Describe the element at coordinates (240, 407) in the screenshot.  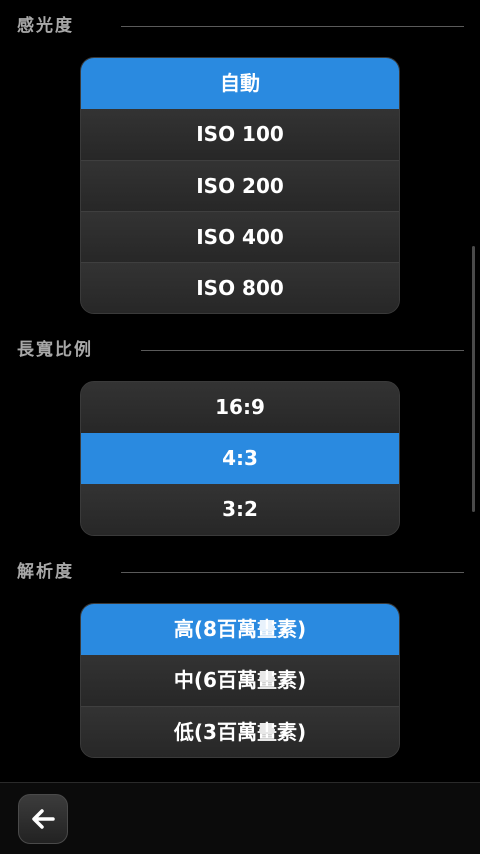
I see `aspect-option-16-9: 16:9` at that location.